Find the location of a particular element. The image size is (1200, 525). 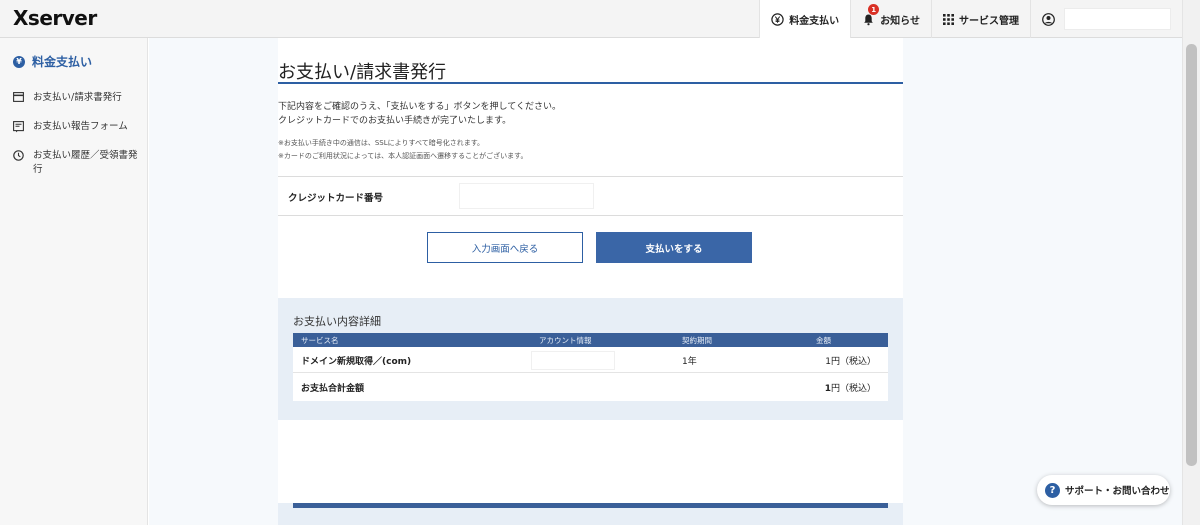

pay-button: 支払いをする is located at coordinates (674, 247).